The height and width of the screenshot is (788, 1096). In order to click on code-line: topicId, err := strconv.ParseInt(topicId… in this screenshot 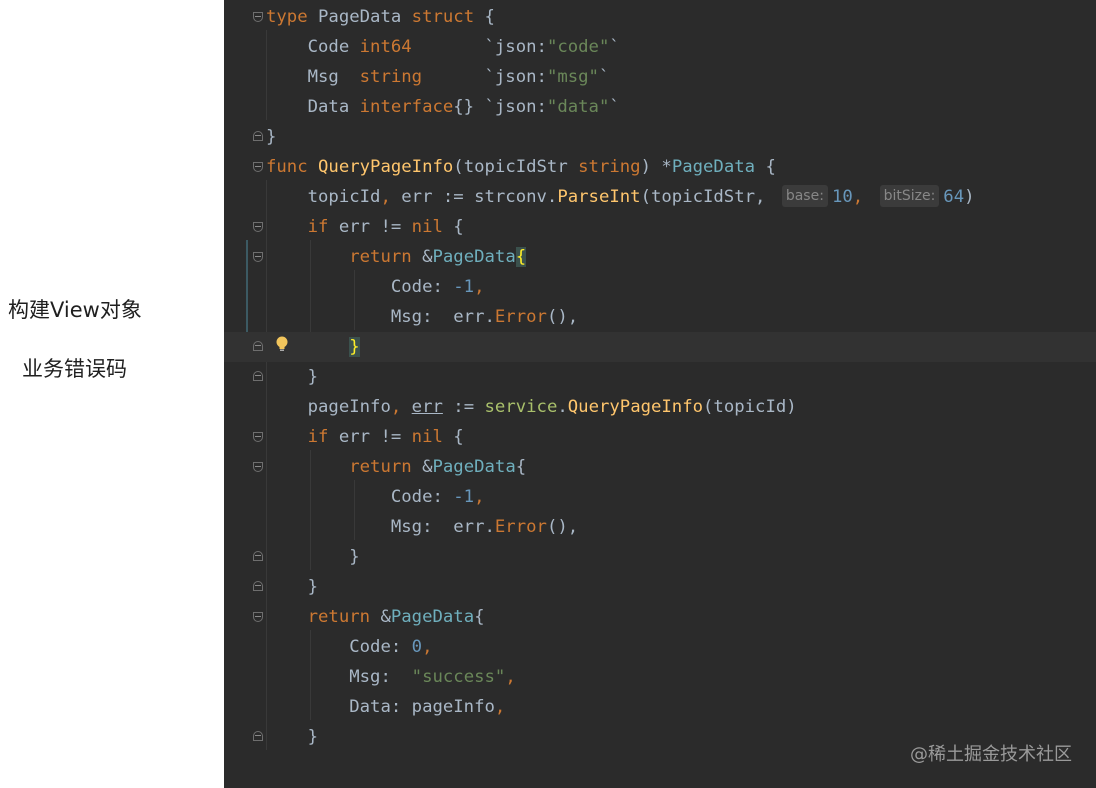, I will do `click(620, 196)`.